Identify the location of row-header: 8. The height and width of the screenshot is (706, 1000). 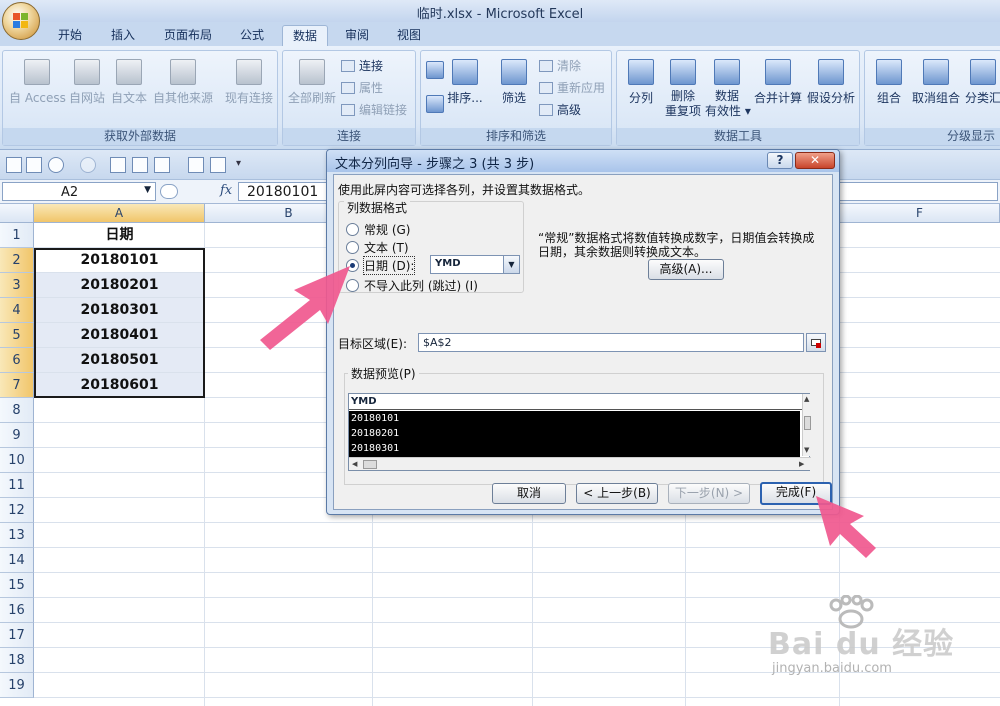
(17, 410).